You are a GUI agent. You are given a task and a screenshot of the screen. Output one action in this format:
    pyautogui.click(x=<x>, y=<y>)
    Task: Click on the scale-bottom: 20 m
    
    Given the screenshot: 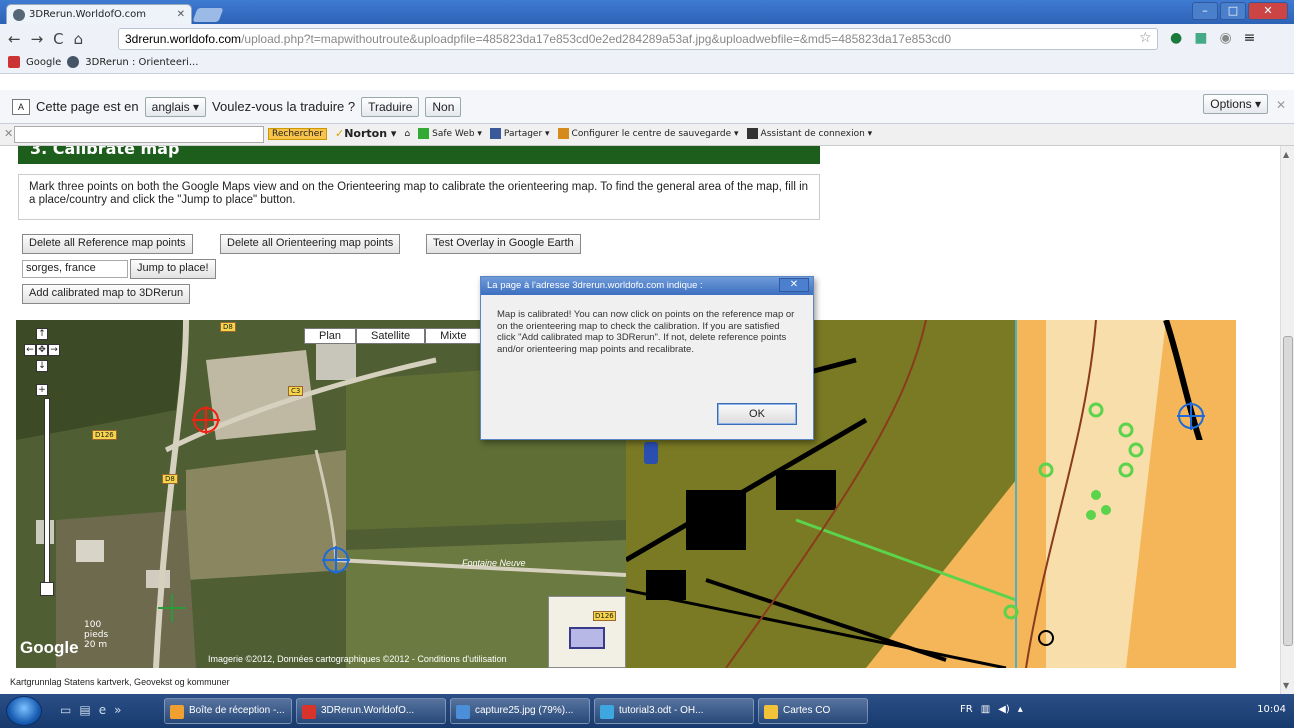 What is the action you would take?
    pyautogui.click(x=96, y=645)
    